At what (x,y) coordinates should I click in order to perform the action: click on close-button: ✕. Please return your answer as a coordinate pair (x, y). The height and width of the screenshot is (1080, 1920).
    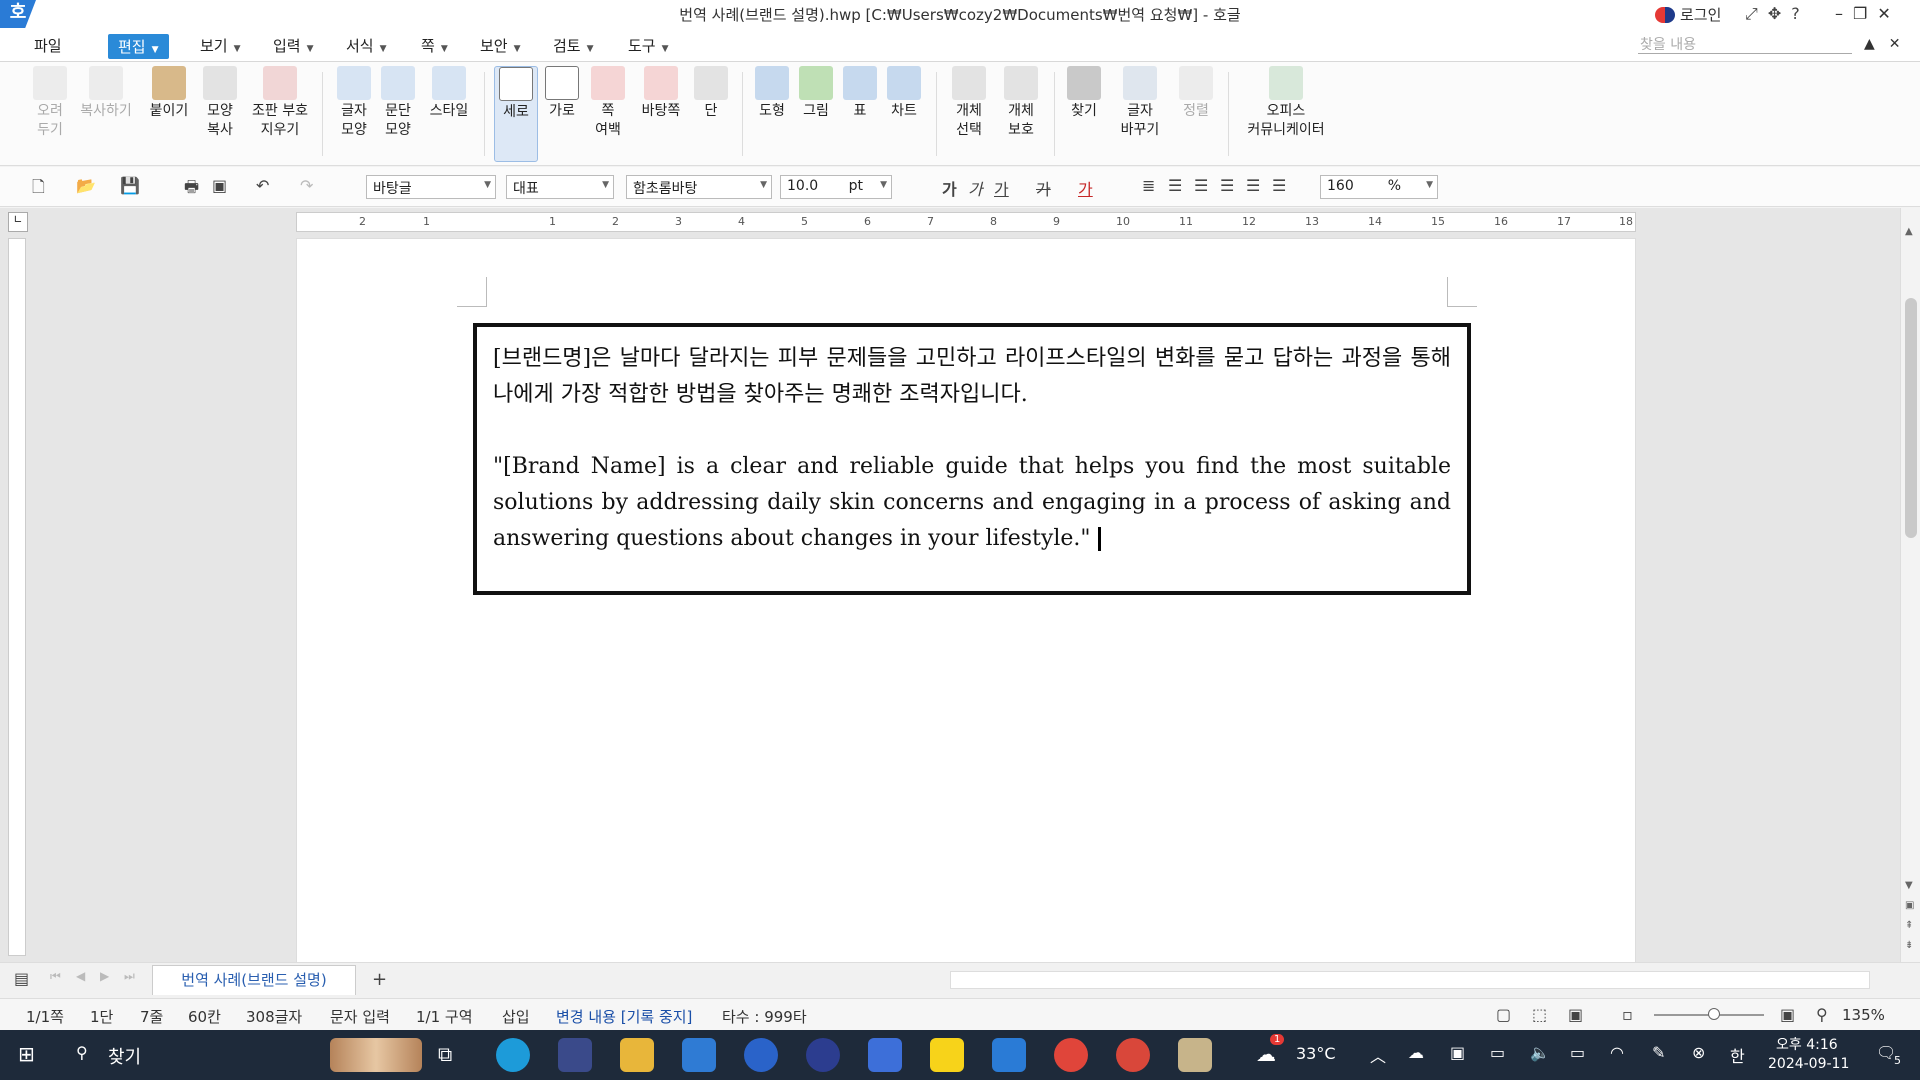
    Looking at the image, I should click on (1883, 13).